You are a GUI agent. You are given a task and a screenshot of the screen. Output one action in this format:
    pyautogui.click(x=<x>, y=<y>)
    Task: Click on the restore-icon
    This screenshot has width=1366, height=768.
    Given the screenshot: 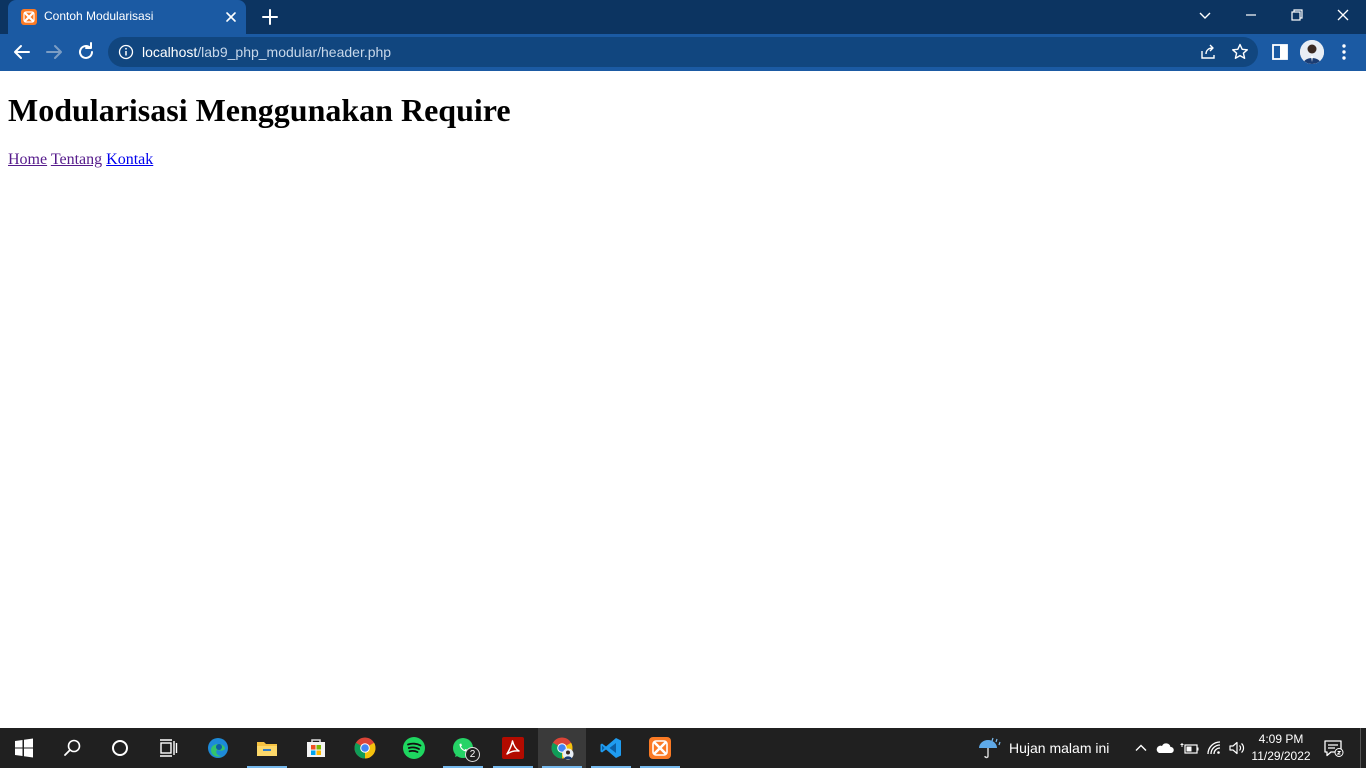 What is the action you would take?
    pyautogui.click(x=1297, y=15)
    